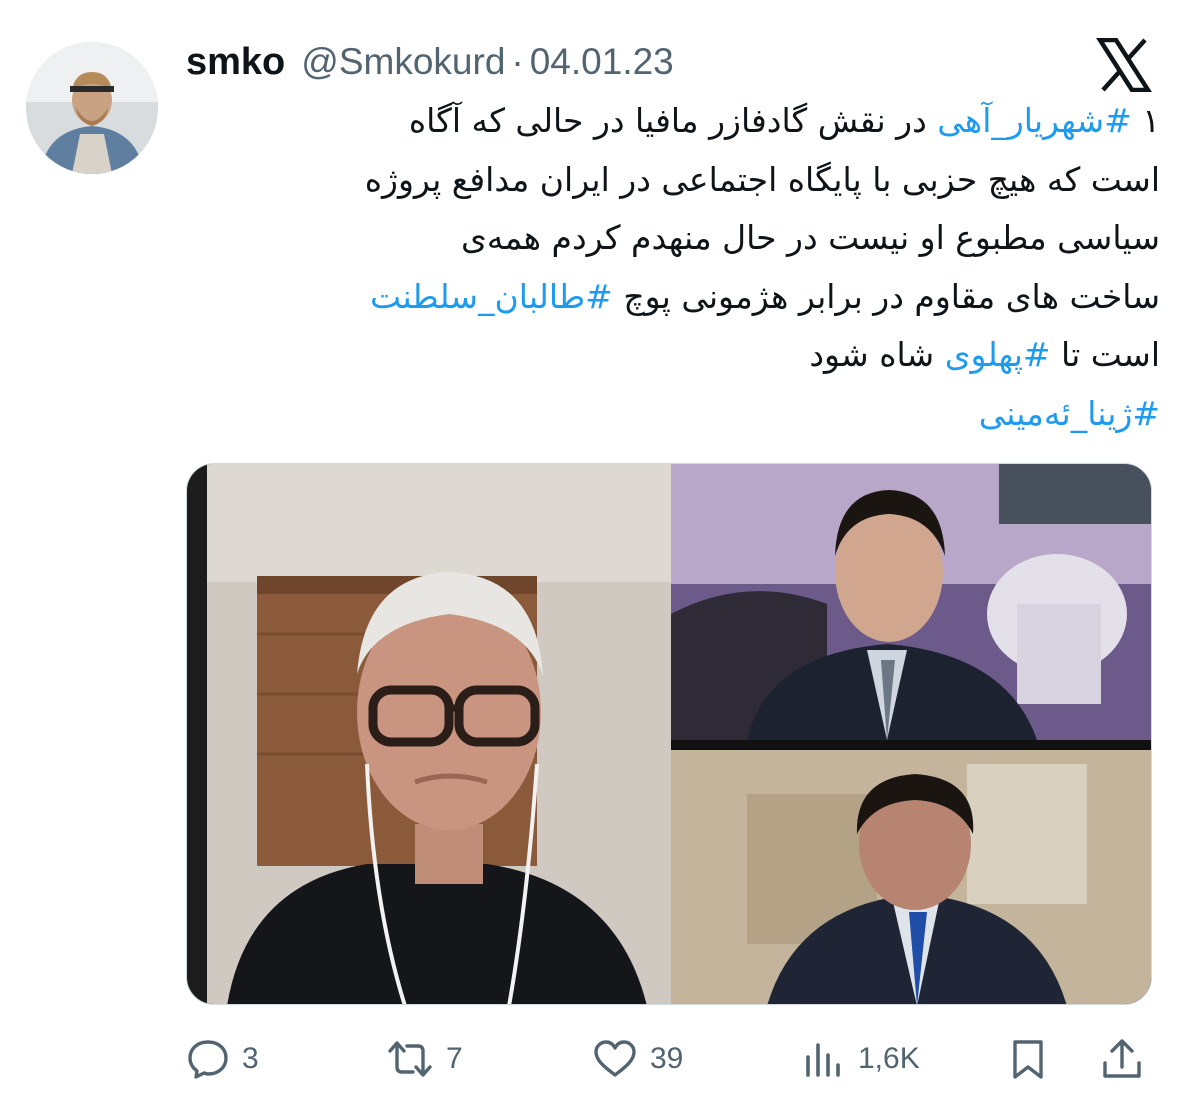  Describe the element at coordinates (673, 120) in the screenshot. I see `tweet-text-segment: در نقش گادفازر مافیا در حالی که آگاه` at that location.